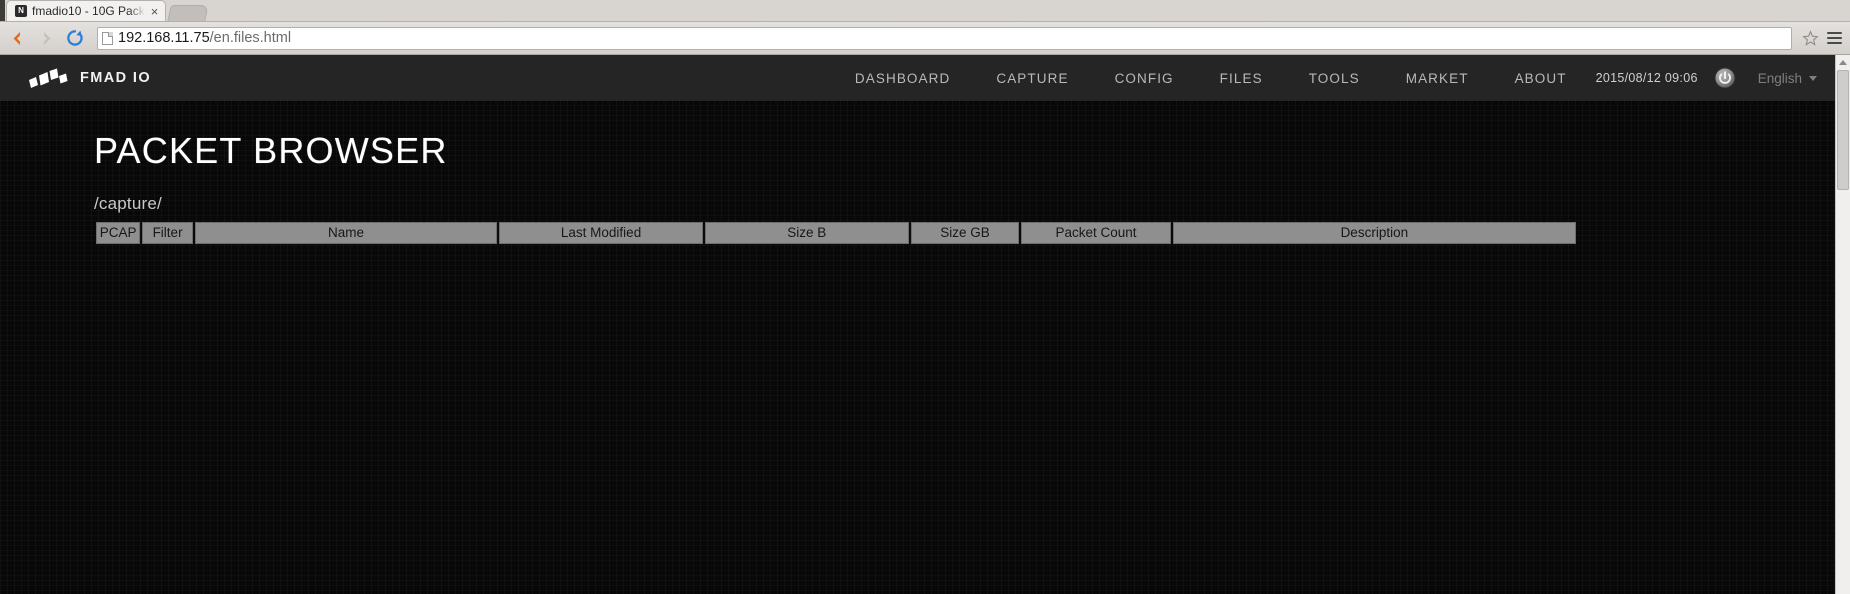 The image size is (1850, 594). I want to click on nav-about: ABOUT, so click(1541, 78).